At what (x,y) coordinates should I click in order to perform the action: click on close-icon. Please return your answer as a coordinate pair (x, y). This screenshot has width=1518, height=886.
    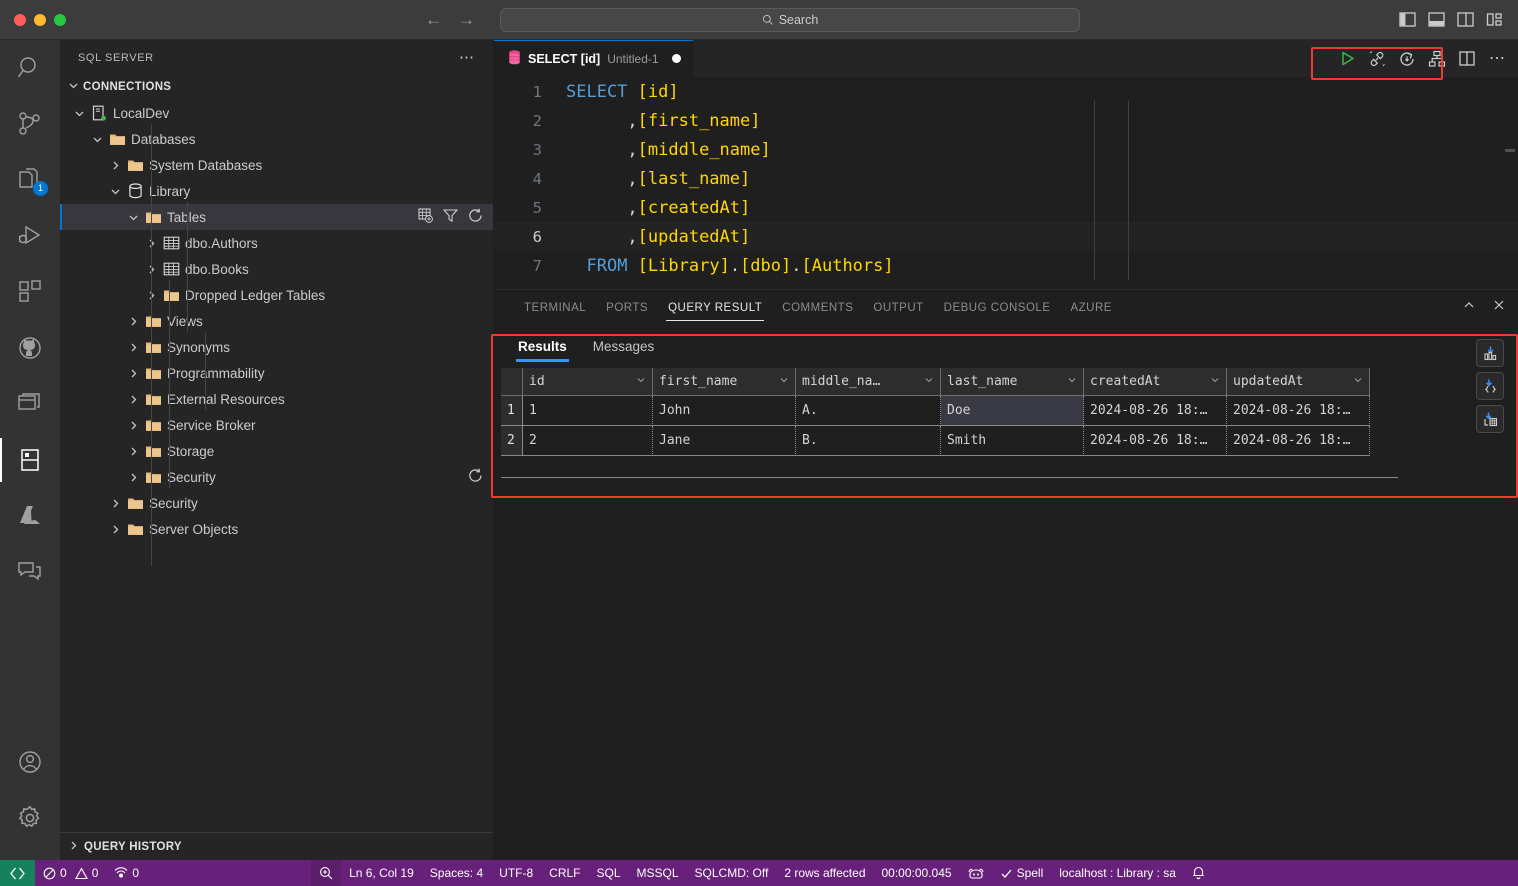
    Looking at the image, I should click on (1499, 307).